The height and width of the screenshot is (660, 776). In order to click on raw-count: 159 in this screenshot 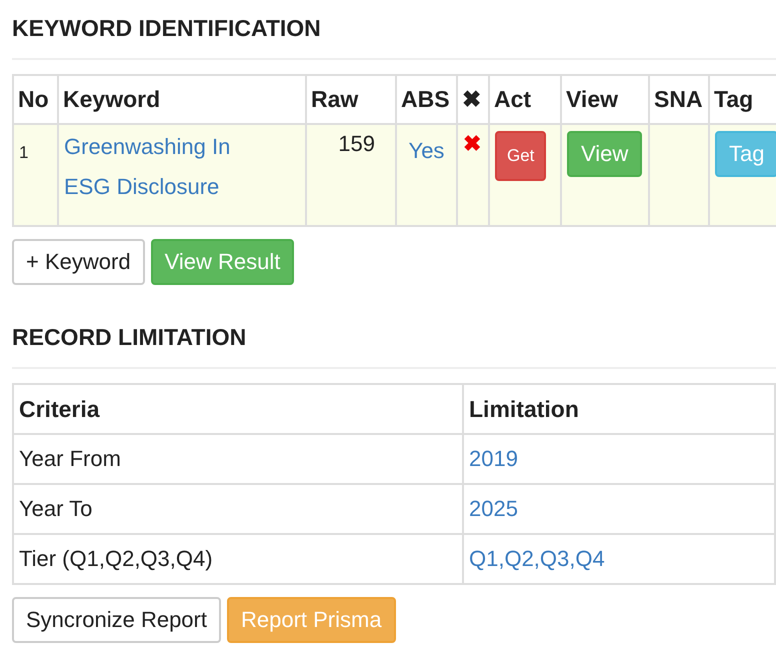, I will do `click(351, 175)`.